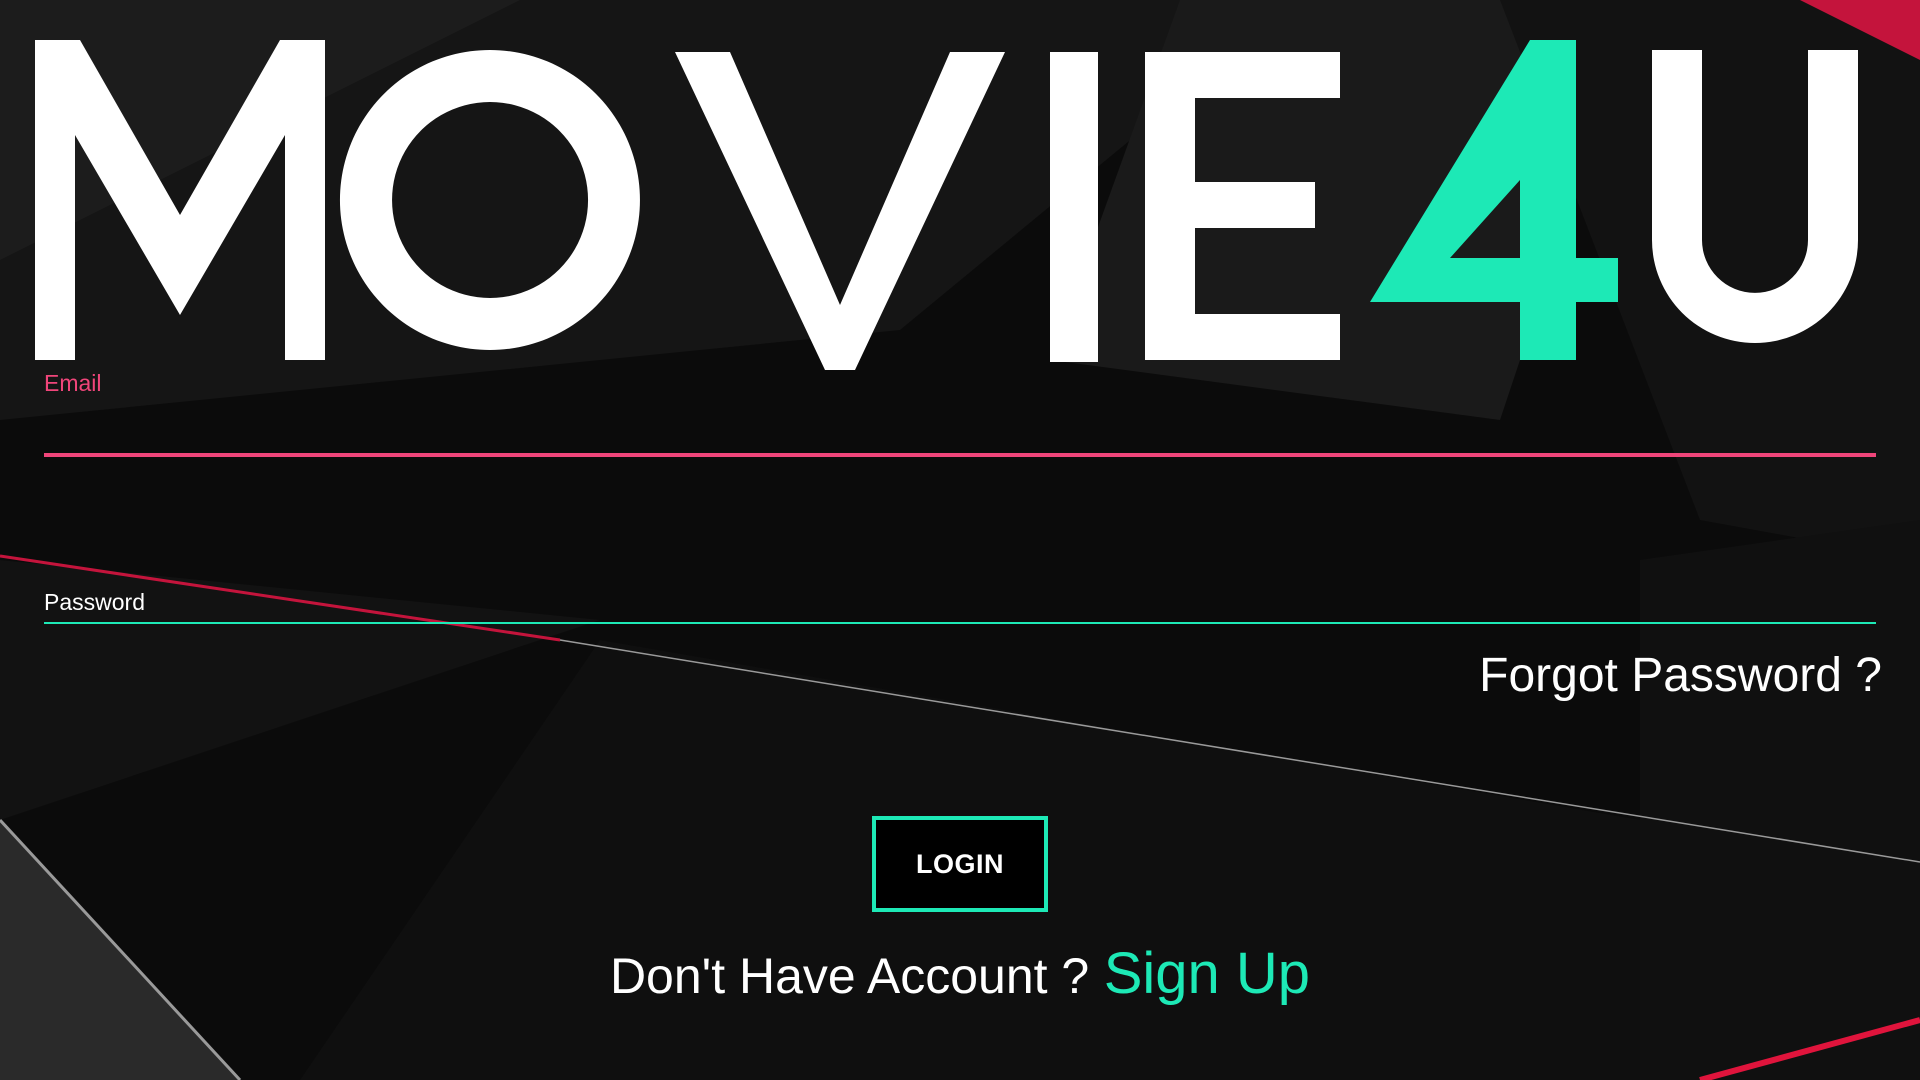 The image size is (1920, 1080). Describe the element at coordinates (1680, 675) in the screenshot. I see `forgot-password-link: Forgot Password ?` at that location.